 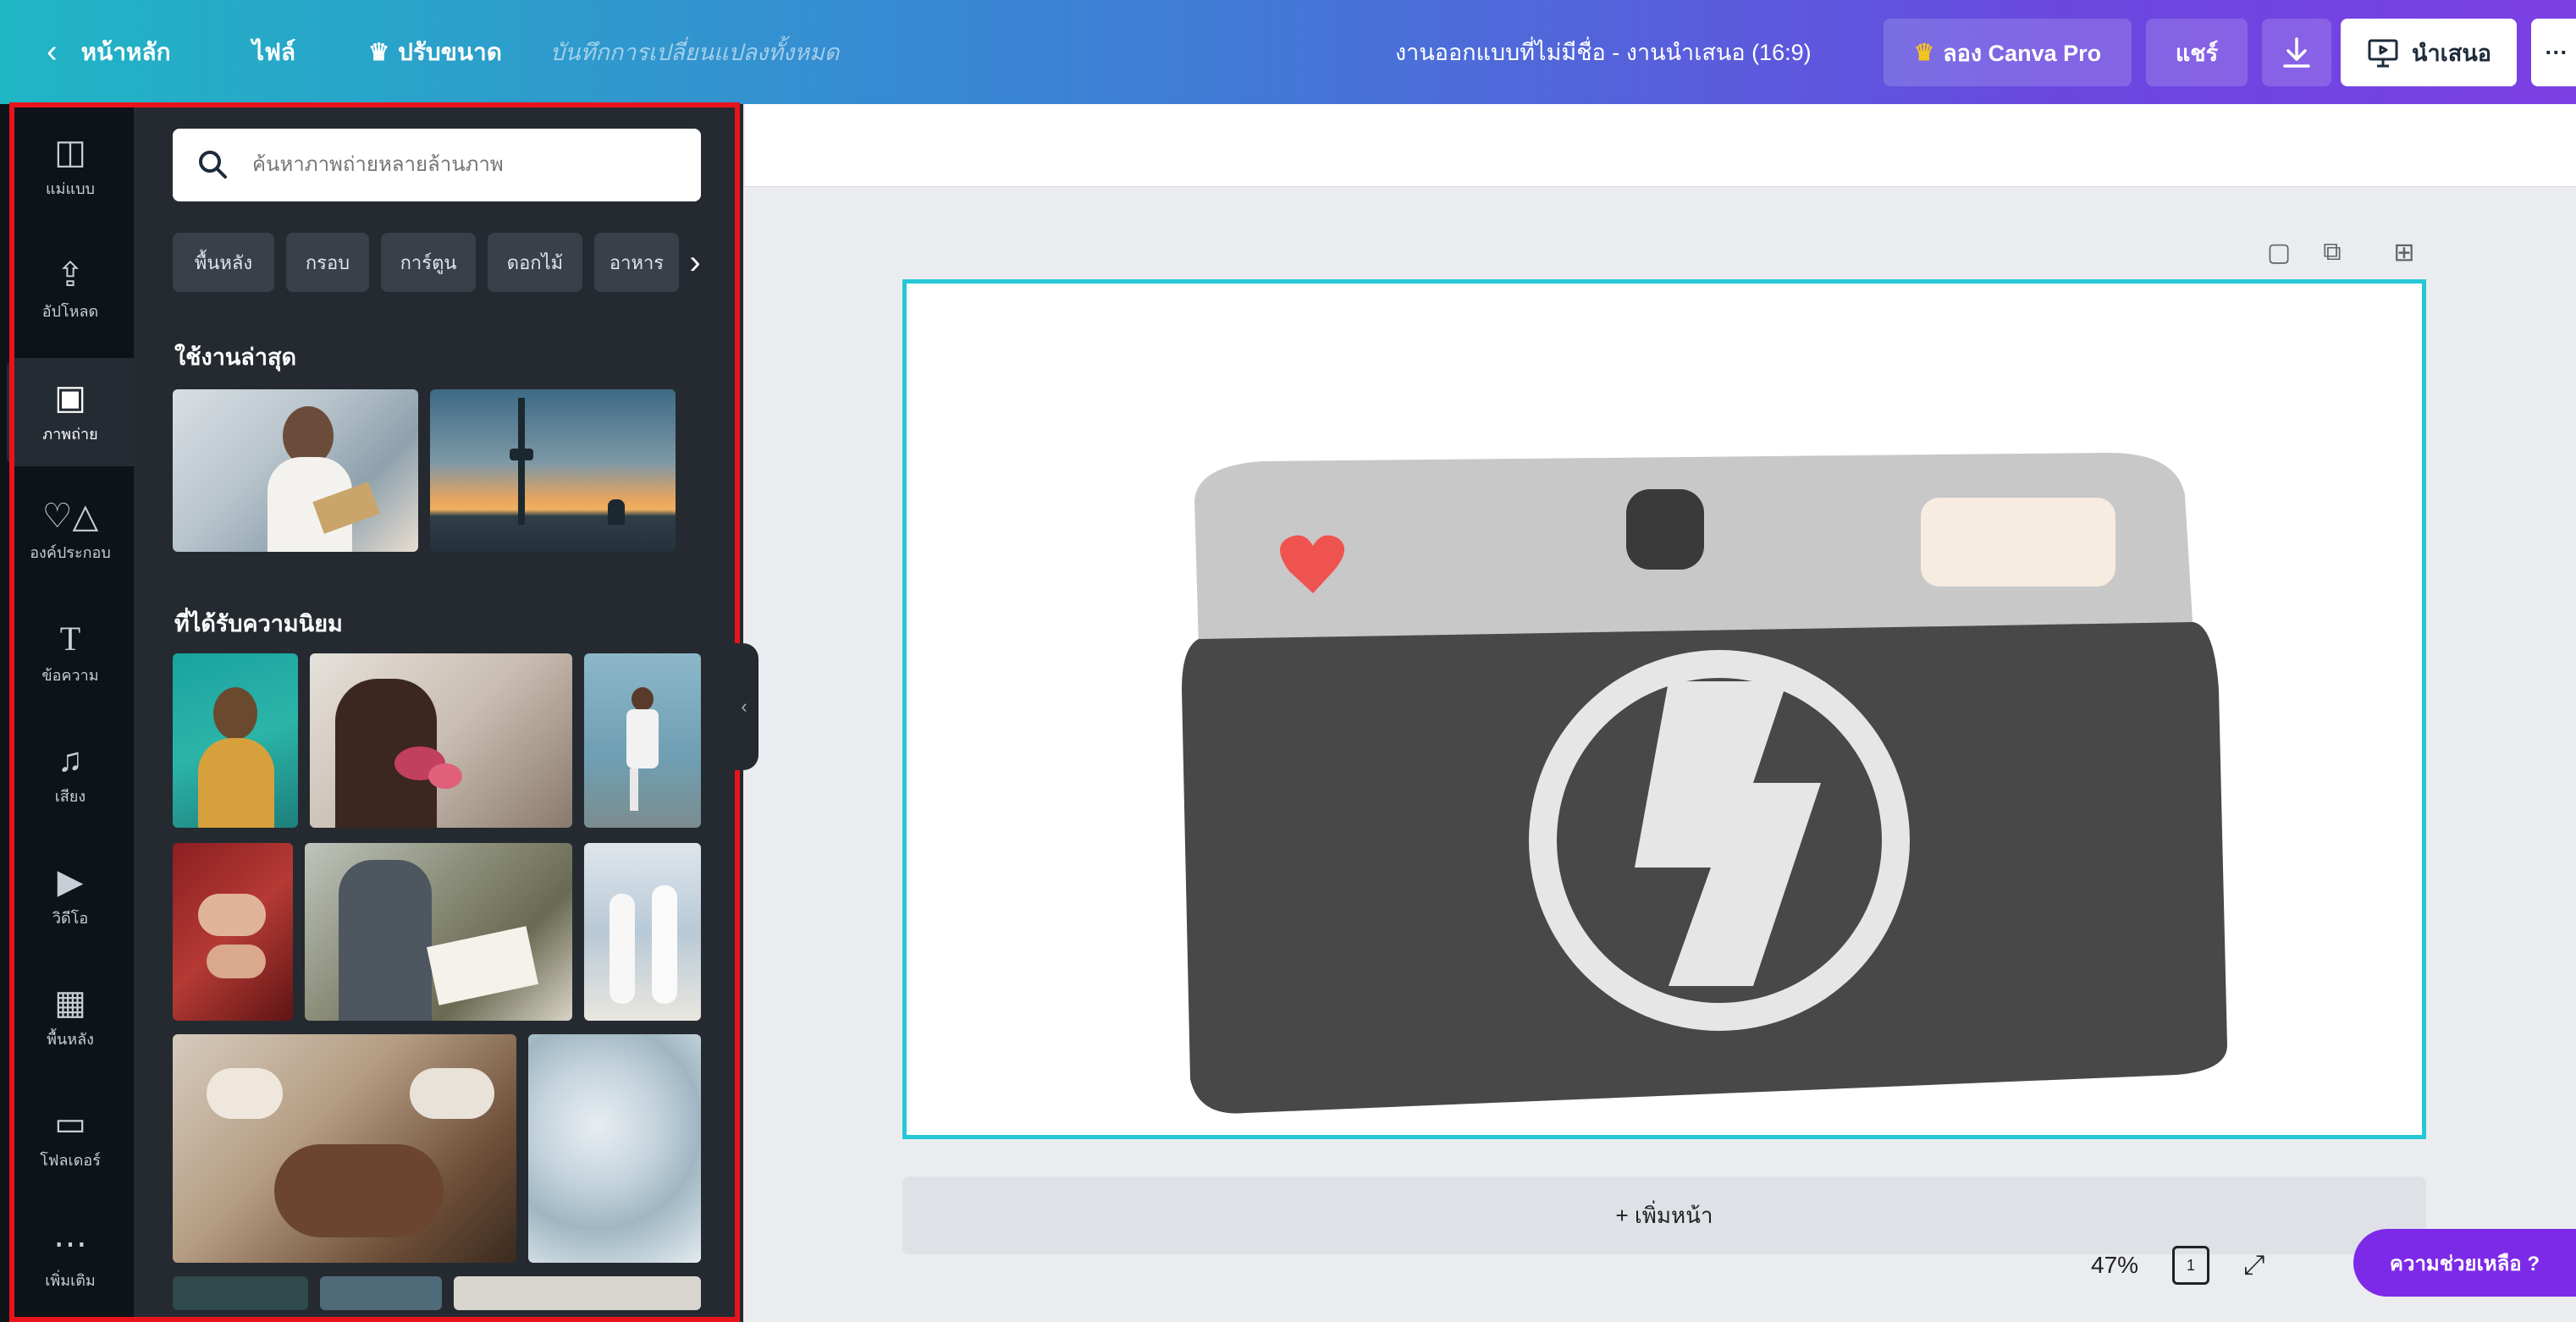 I want to click on recent-section-title: ใช้งานล่าสุด, so click(x=236, y=357).